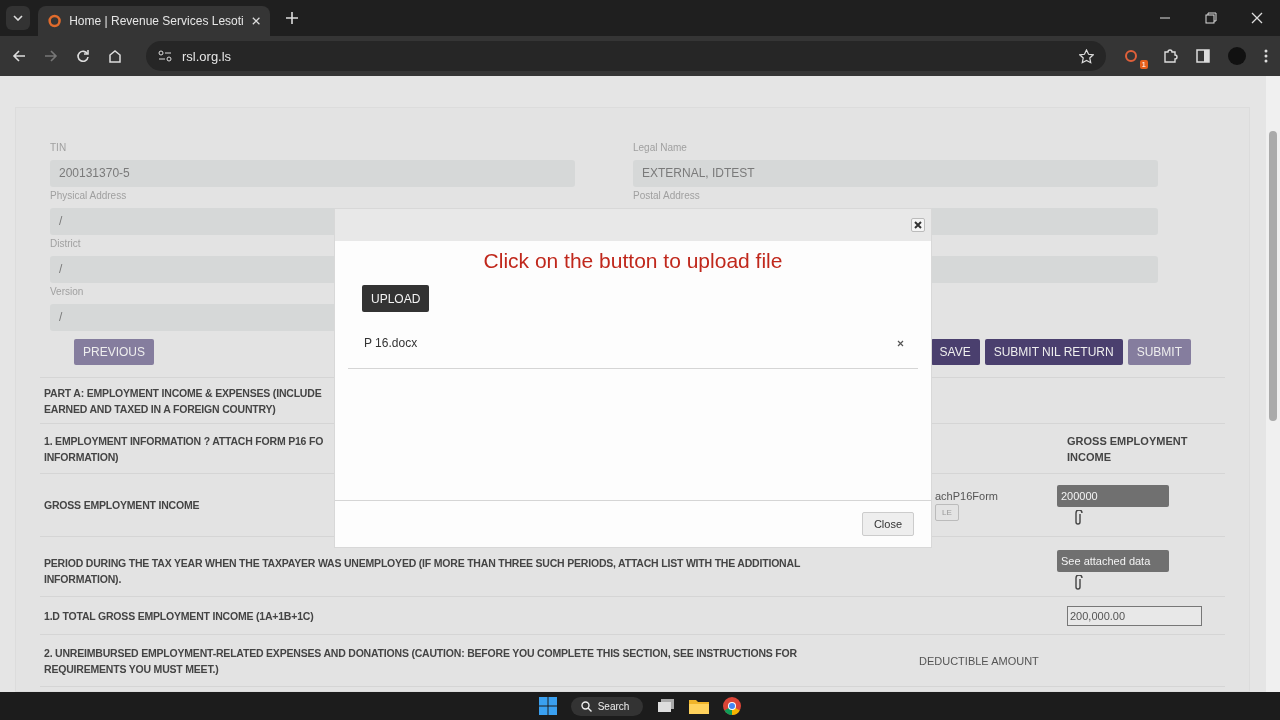 This screenshot has height=720, width=1280. What do you see at coordinates (122, 505) in the screenshot?
I see `row-label: GROSS EMPLOYMENT INCOME` at bounding box center [122, 505].